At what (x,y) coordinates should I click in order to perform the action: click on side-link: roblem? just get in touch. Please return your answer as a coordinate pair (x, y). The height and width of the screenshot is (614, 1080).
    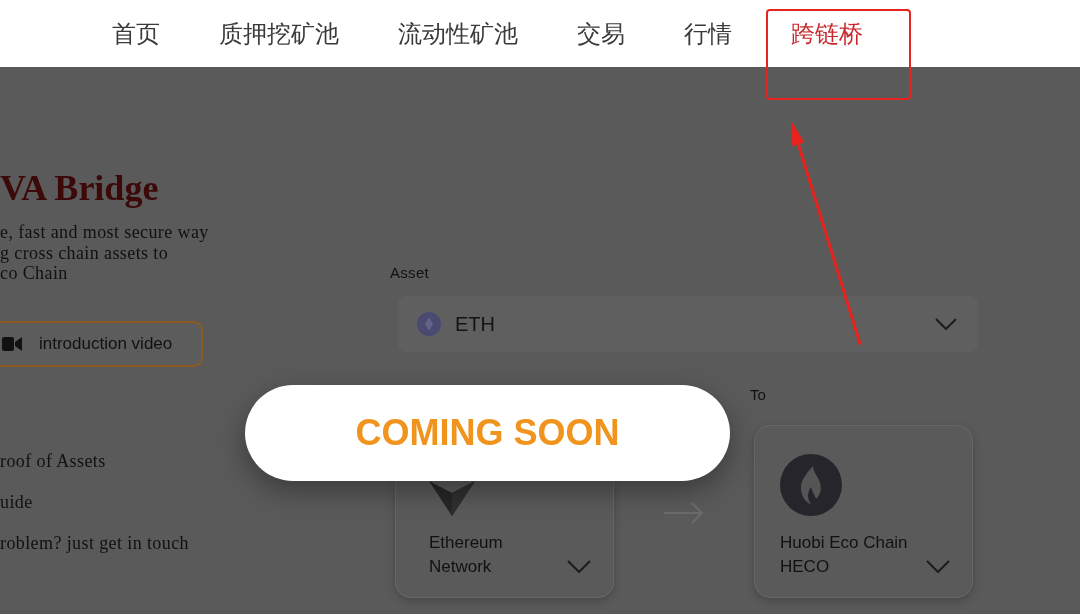
    Looking at the image, I should click on (94, 542).